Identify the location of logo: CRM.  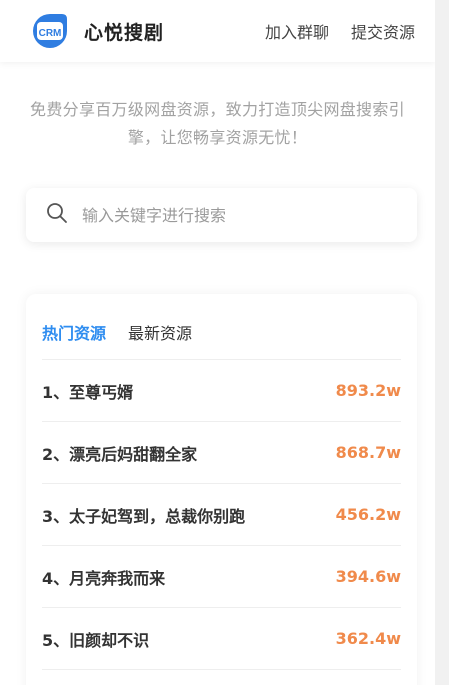
(50, 31).